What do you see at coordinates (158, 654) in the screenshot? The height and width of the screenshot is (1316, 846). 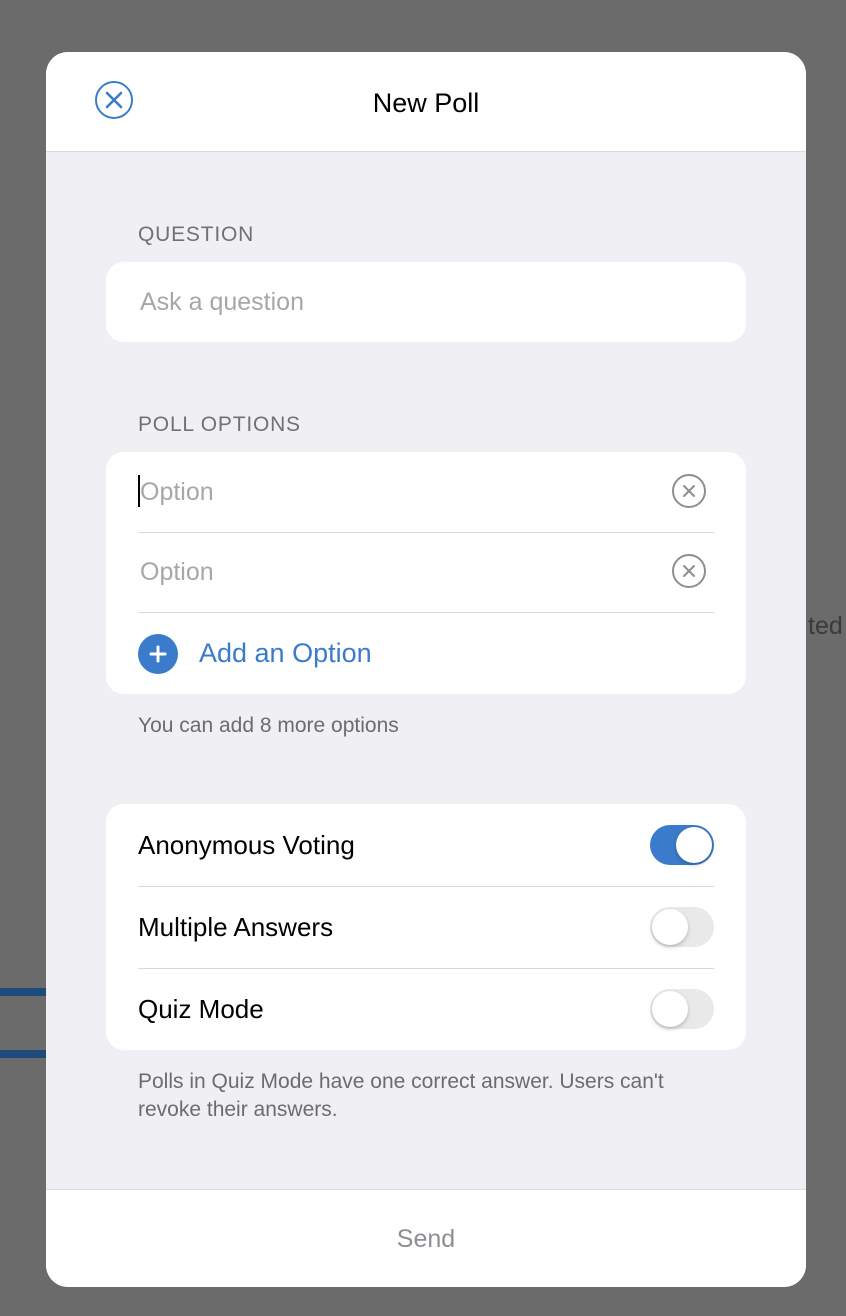 I see `plus-circle-icon` at bounding box center [158, 654].